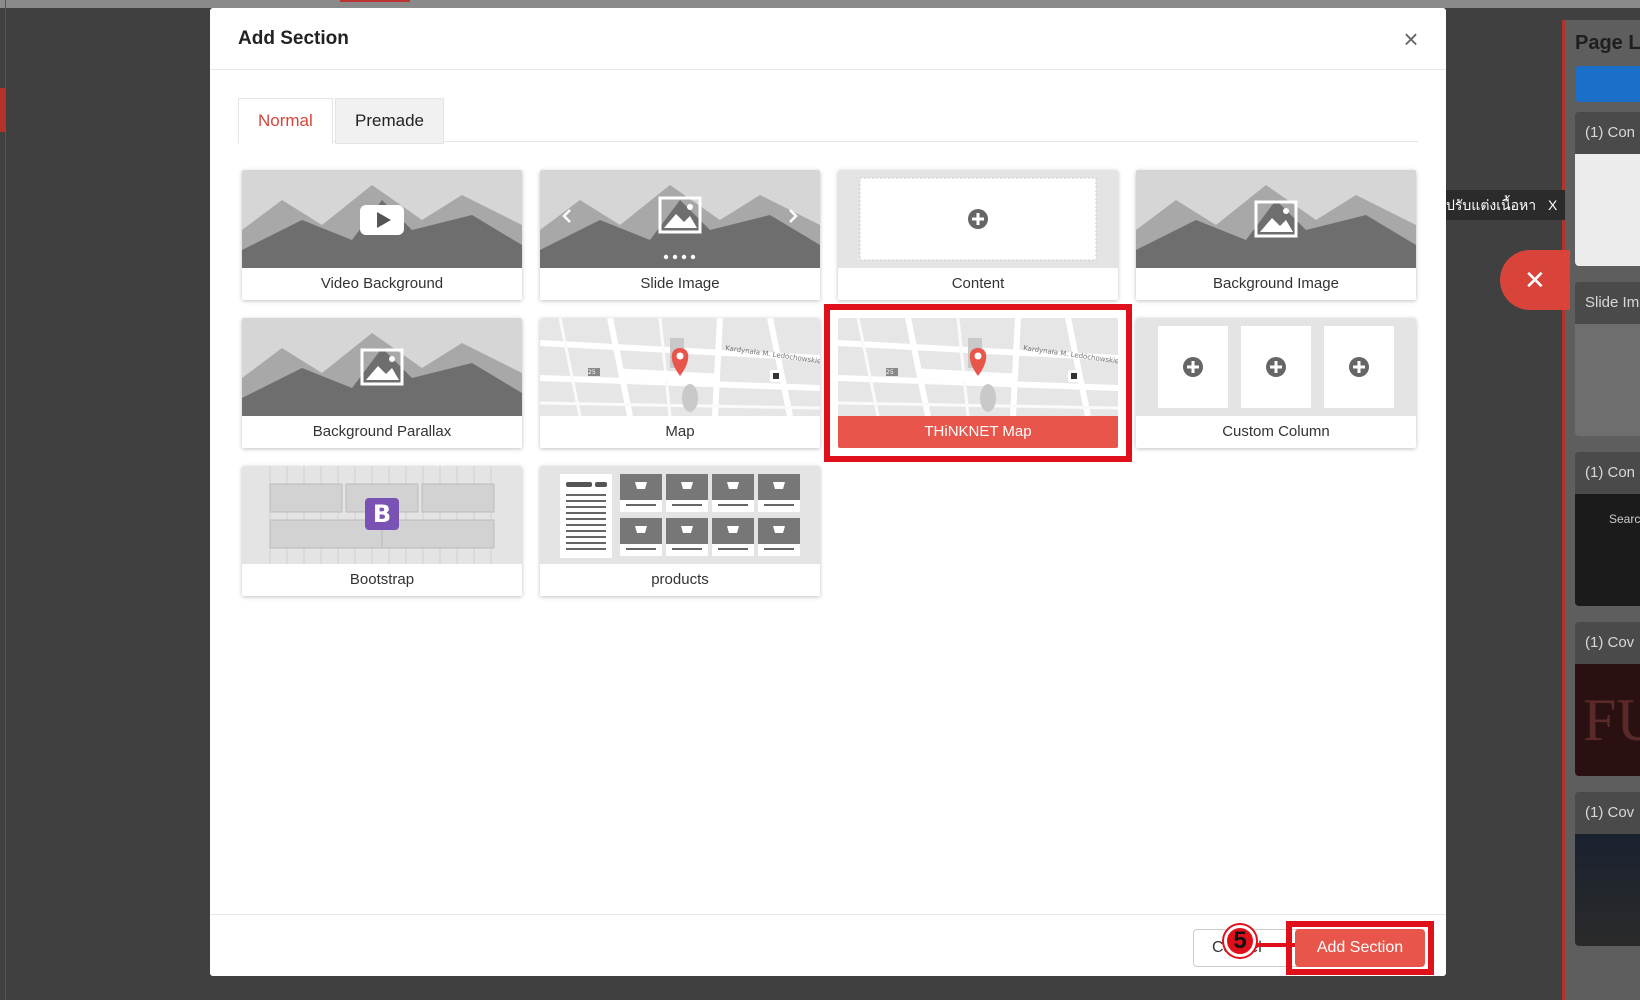  I want to click on section-option-label: products, so click(680, 579).